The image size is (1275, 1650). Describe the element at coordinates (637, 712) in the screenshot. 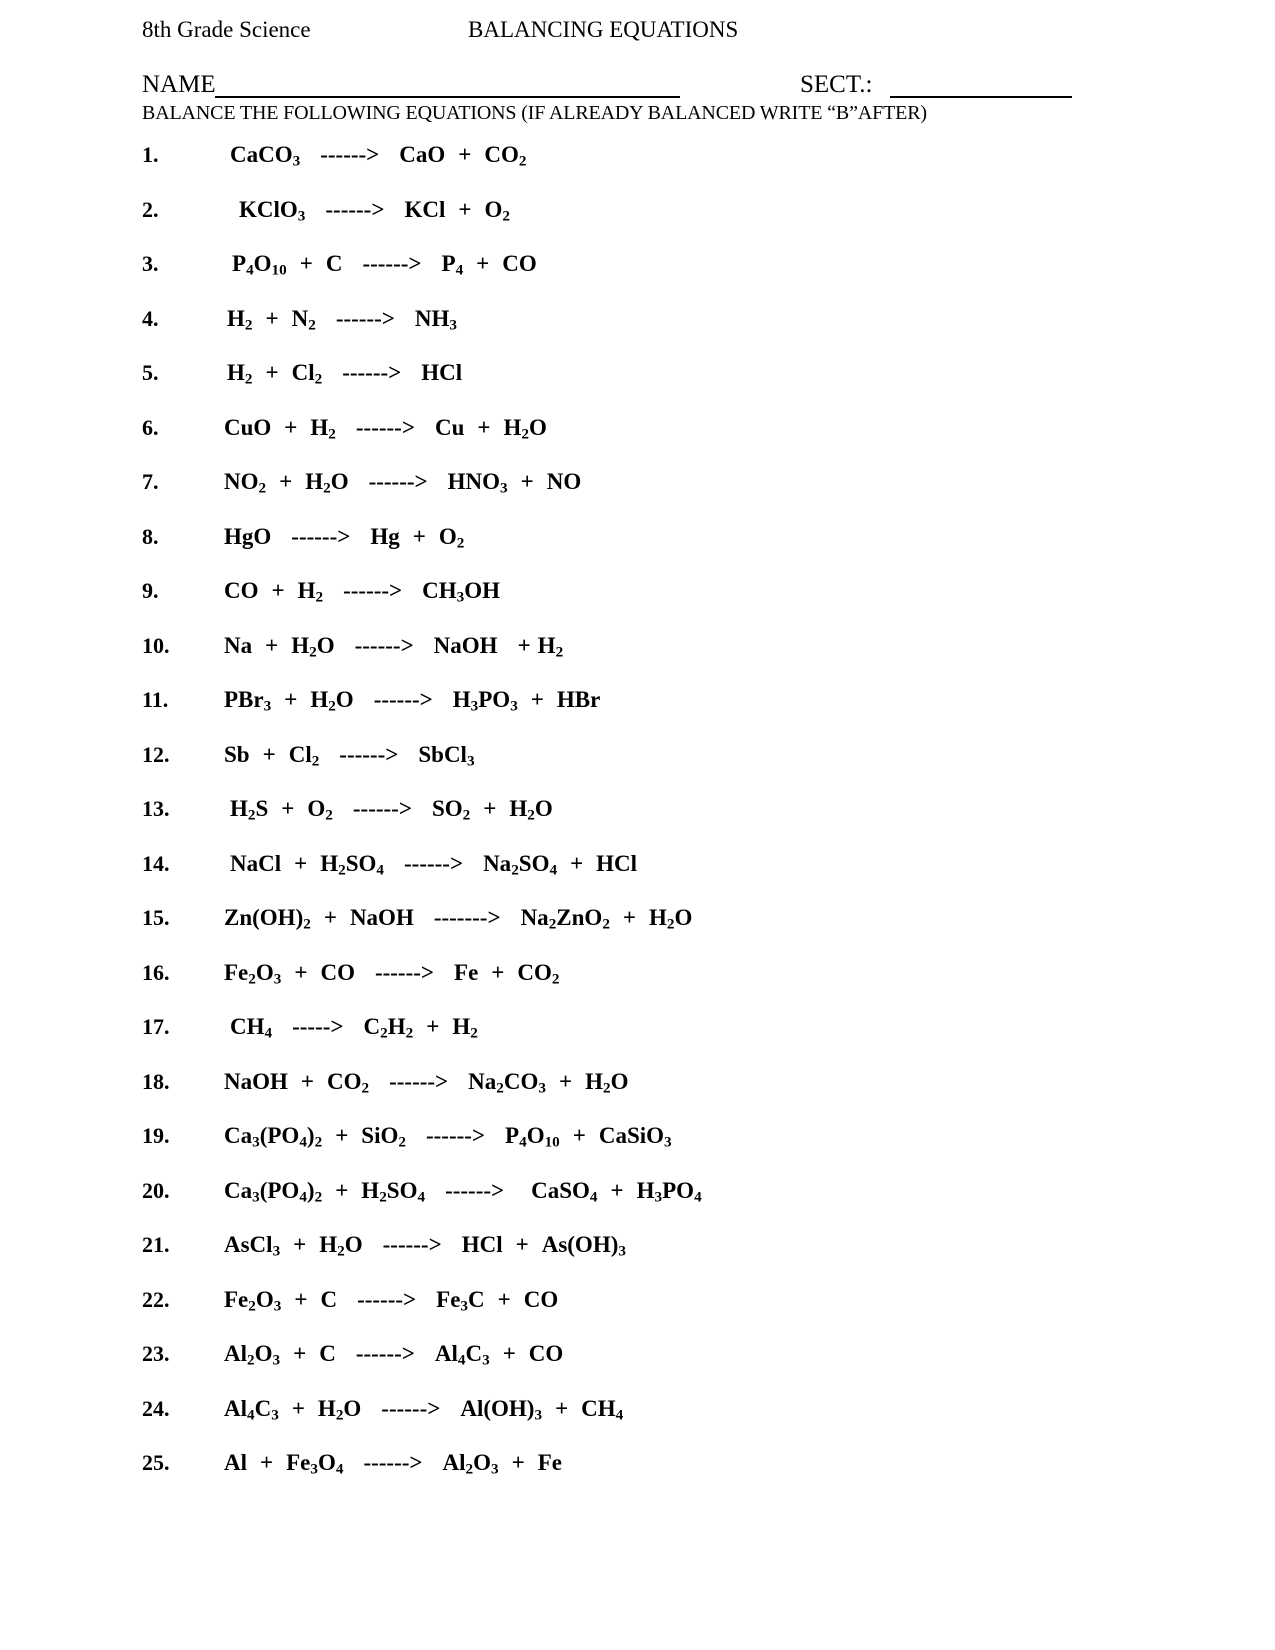

I see `equation-row: 11. PBr3 + H2O ------> H3PO3 + HBr` at that location.